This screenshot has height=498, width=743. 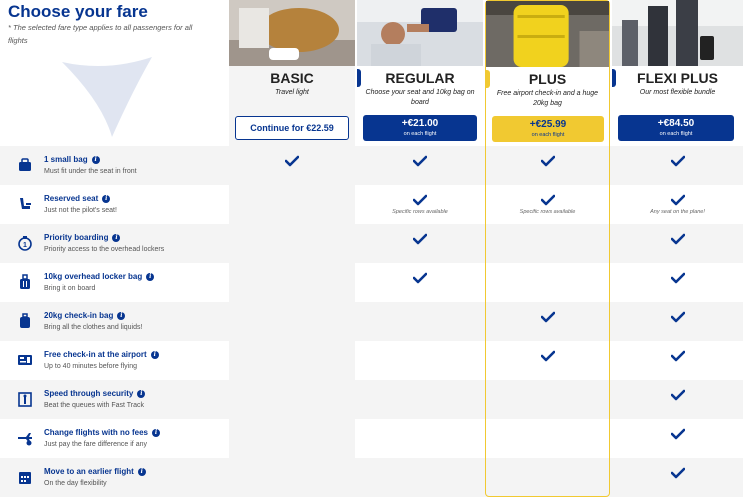 I want to click on feature-title: Speed through security i, so click(x=95, y=393).